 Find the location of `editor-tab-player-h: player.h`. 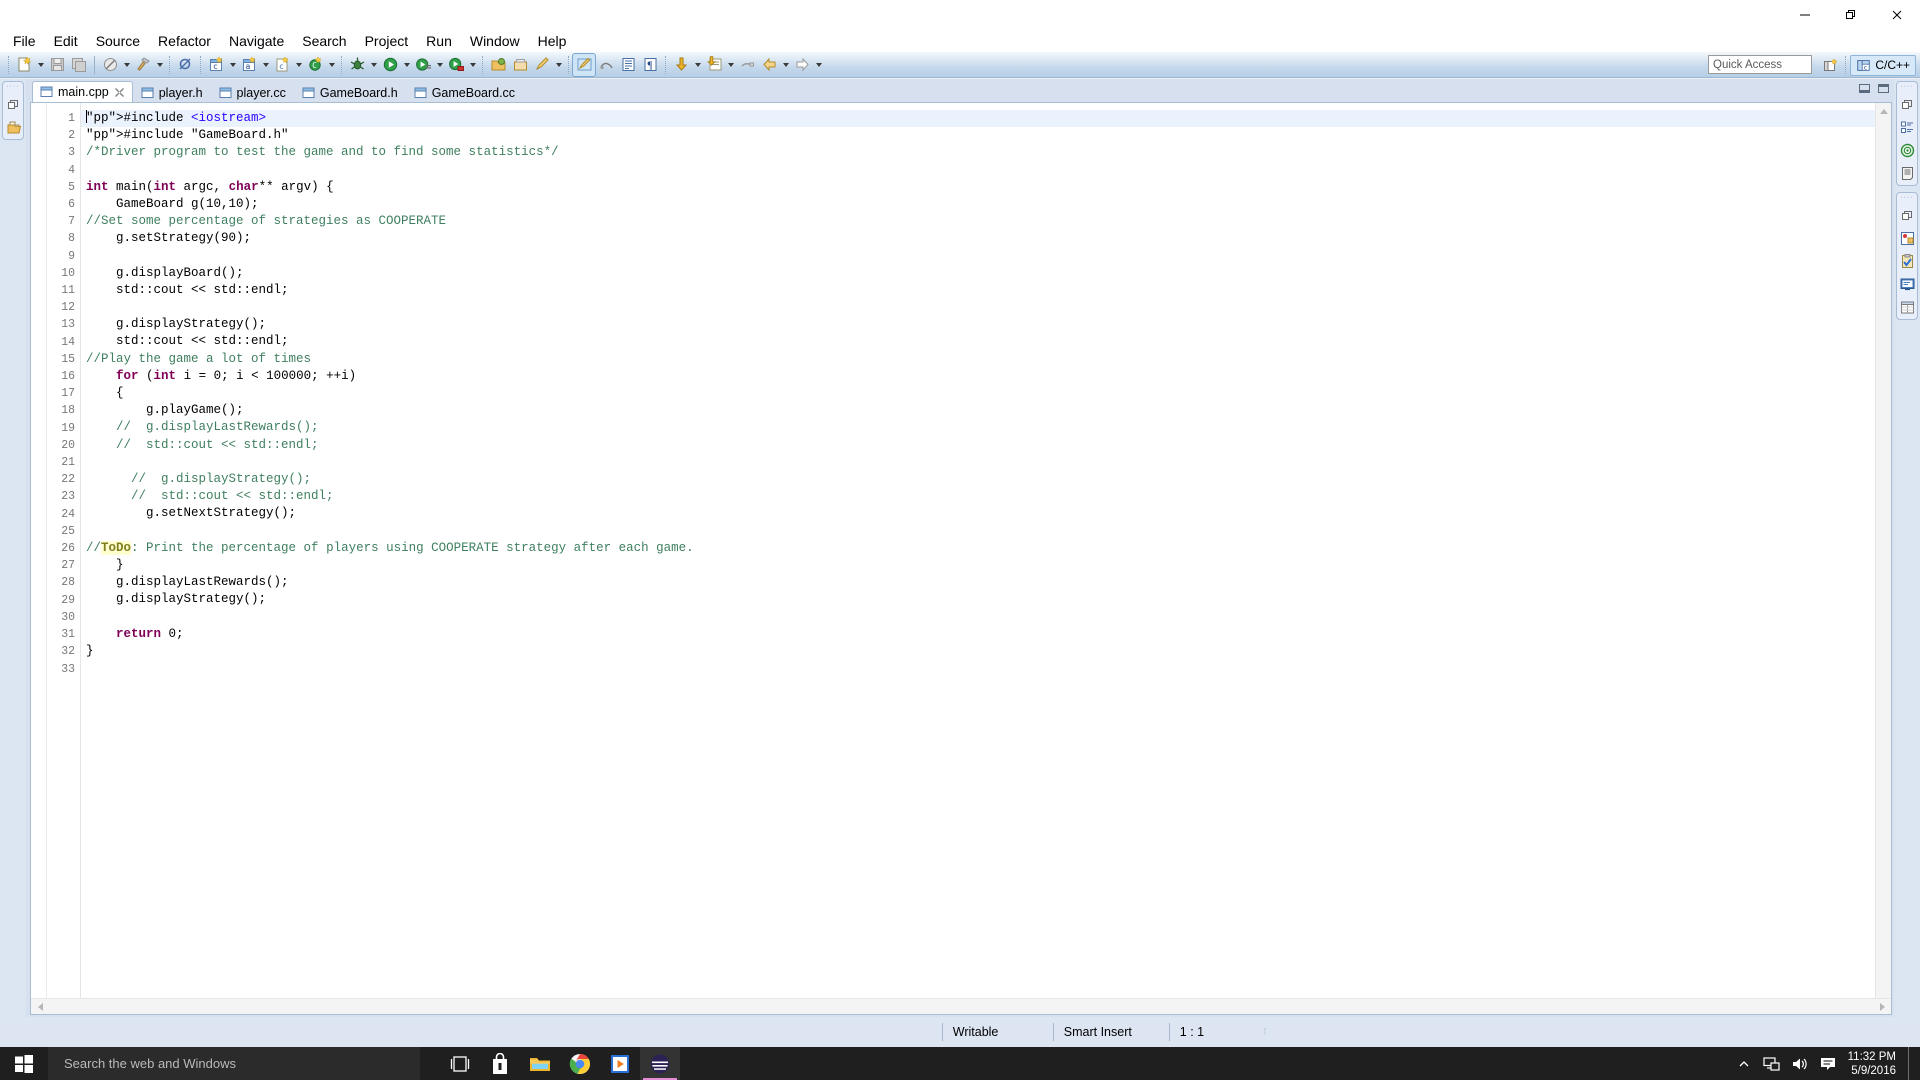

editor-tab-player-h: player.h is located at coordinates (172, 92).